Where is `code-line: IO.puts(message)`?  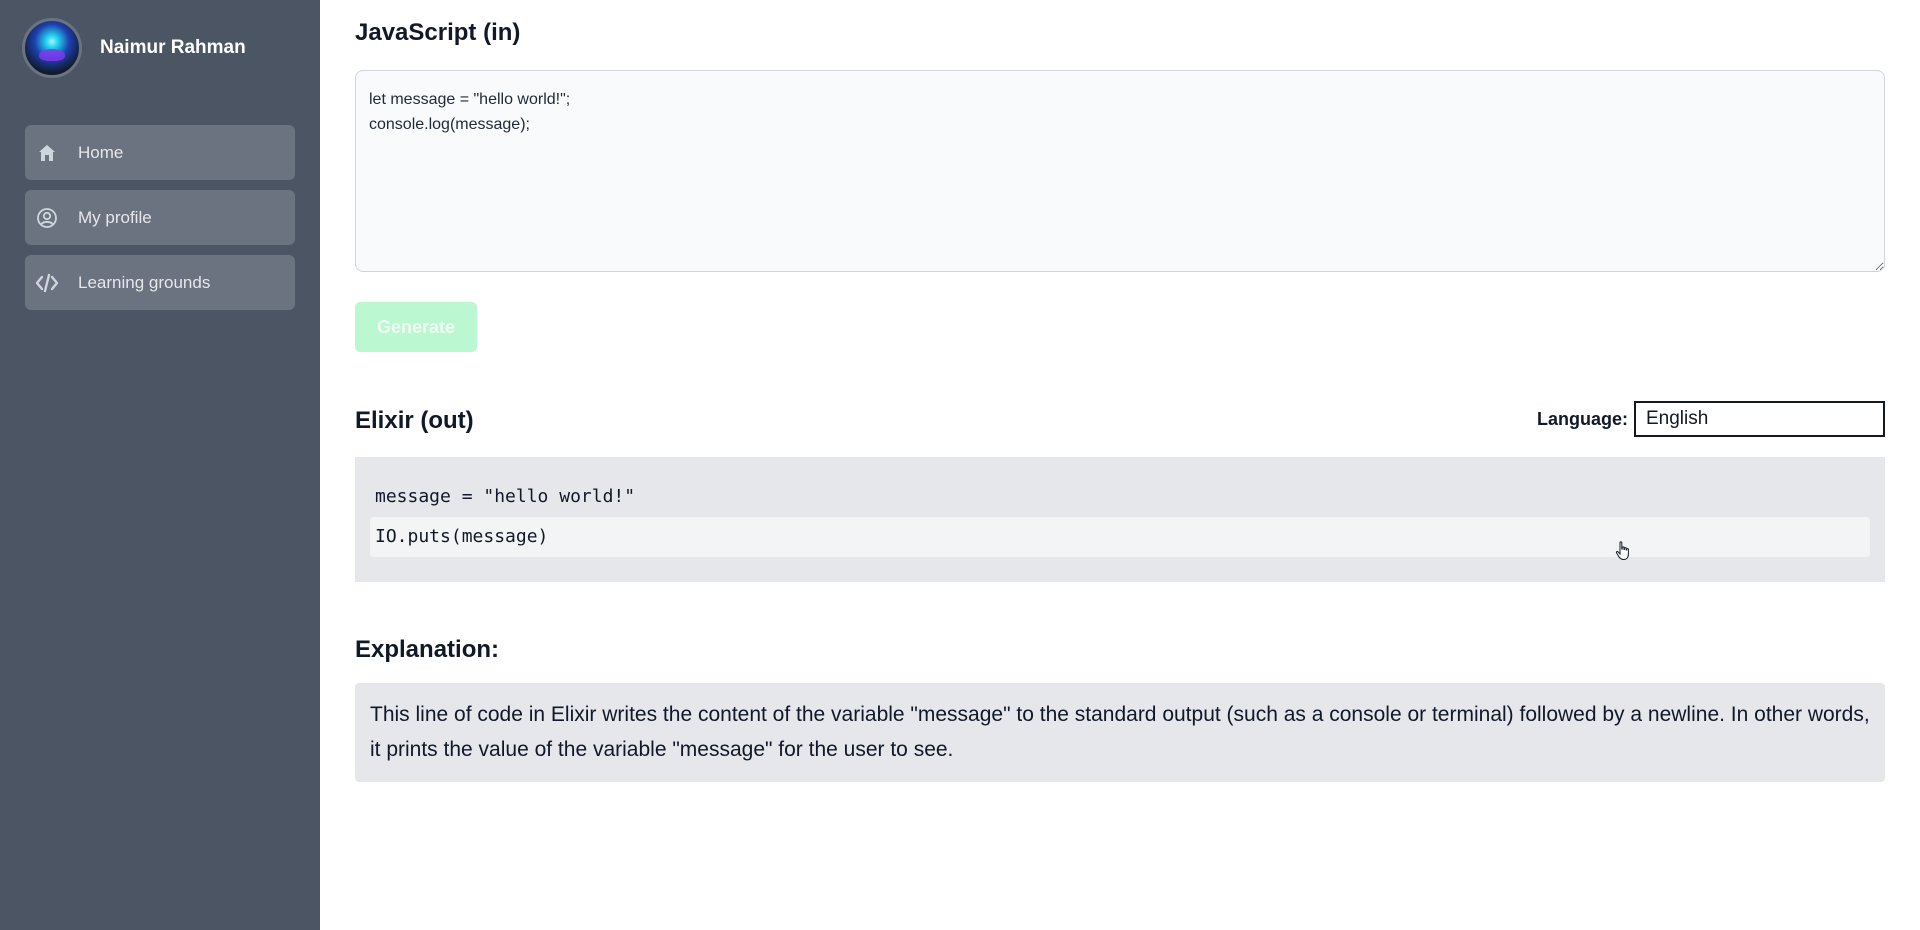
code-line: IO.puts(message) is located at coordinates (1120, 537).